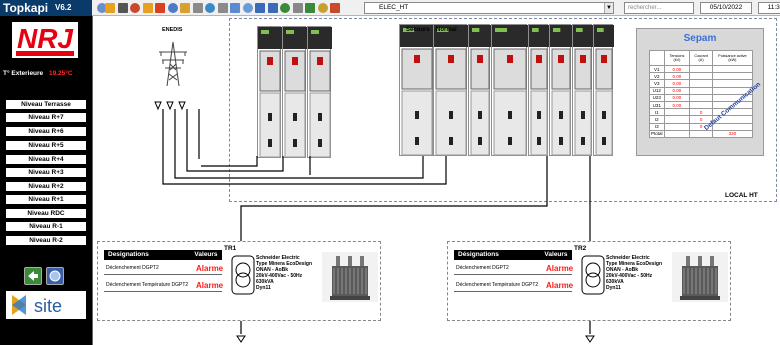 This screenshot has height=345, width=780. Describe the element at coordinates (657, 69) in the screenshot. I see `sepam-cell-label: V1` at that location.